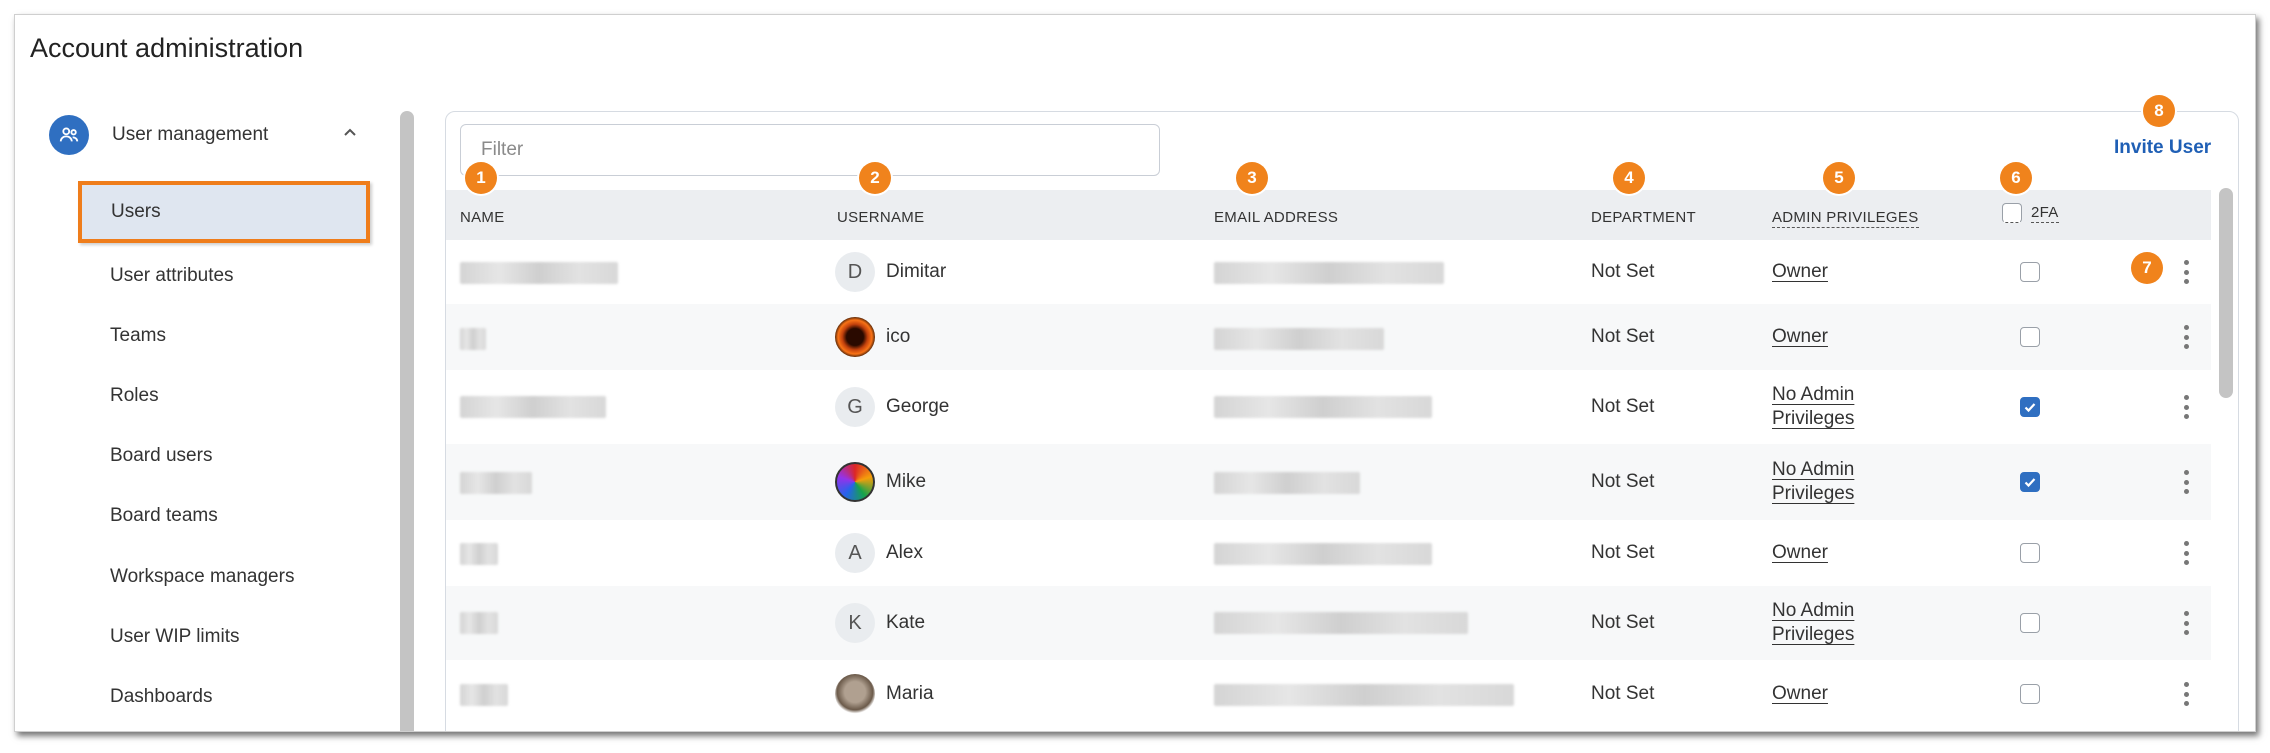 Image resolution: width=2270 pixels, height=753 pixels. Describe the element at coordinates (2226, 293) in the screenshot. I see `table-scrollbar` at that location.